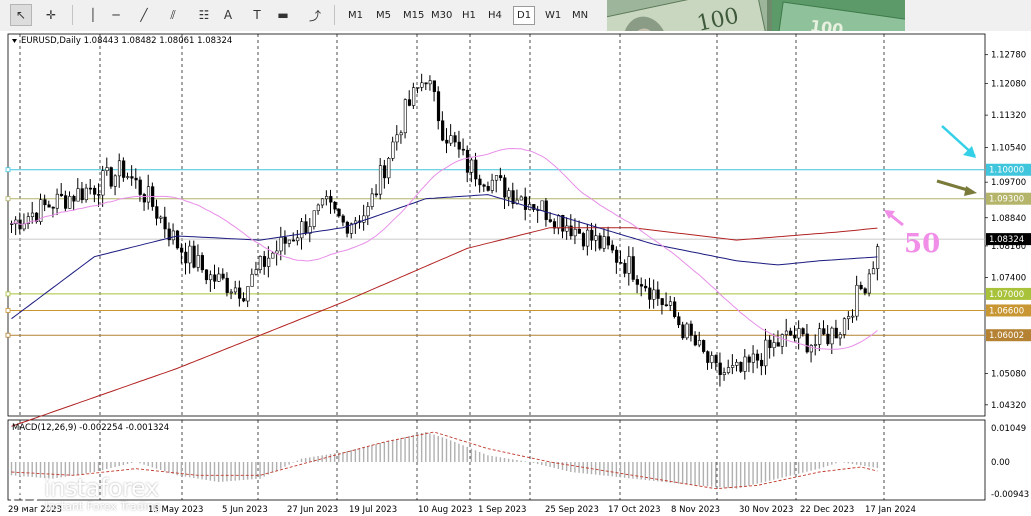 The width and height of the screenshot is (1031, 516). I want to click on crosshair-tool: ✛, so click(51, 15).